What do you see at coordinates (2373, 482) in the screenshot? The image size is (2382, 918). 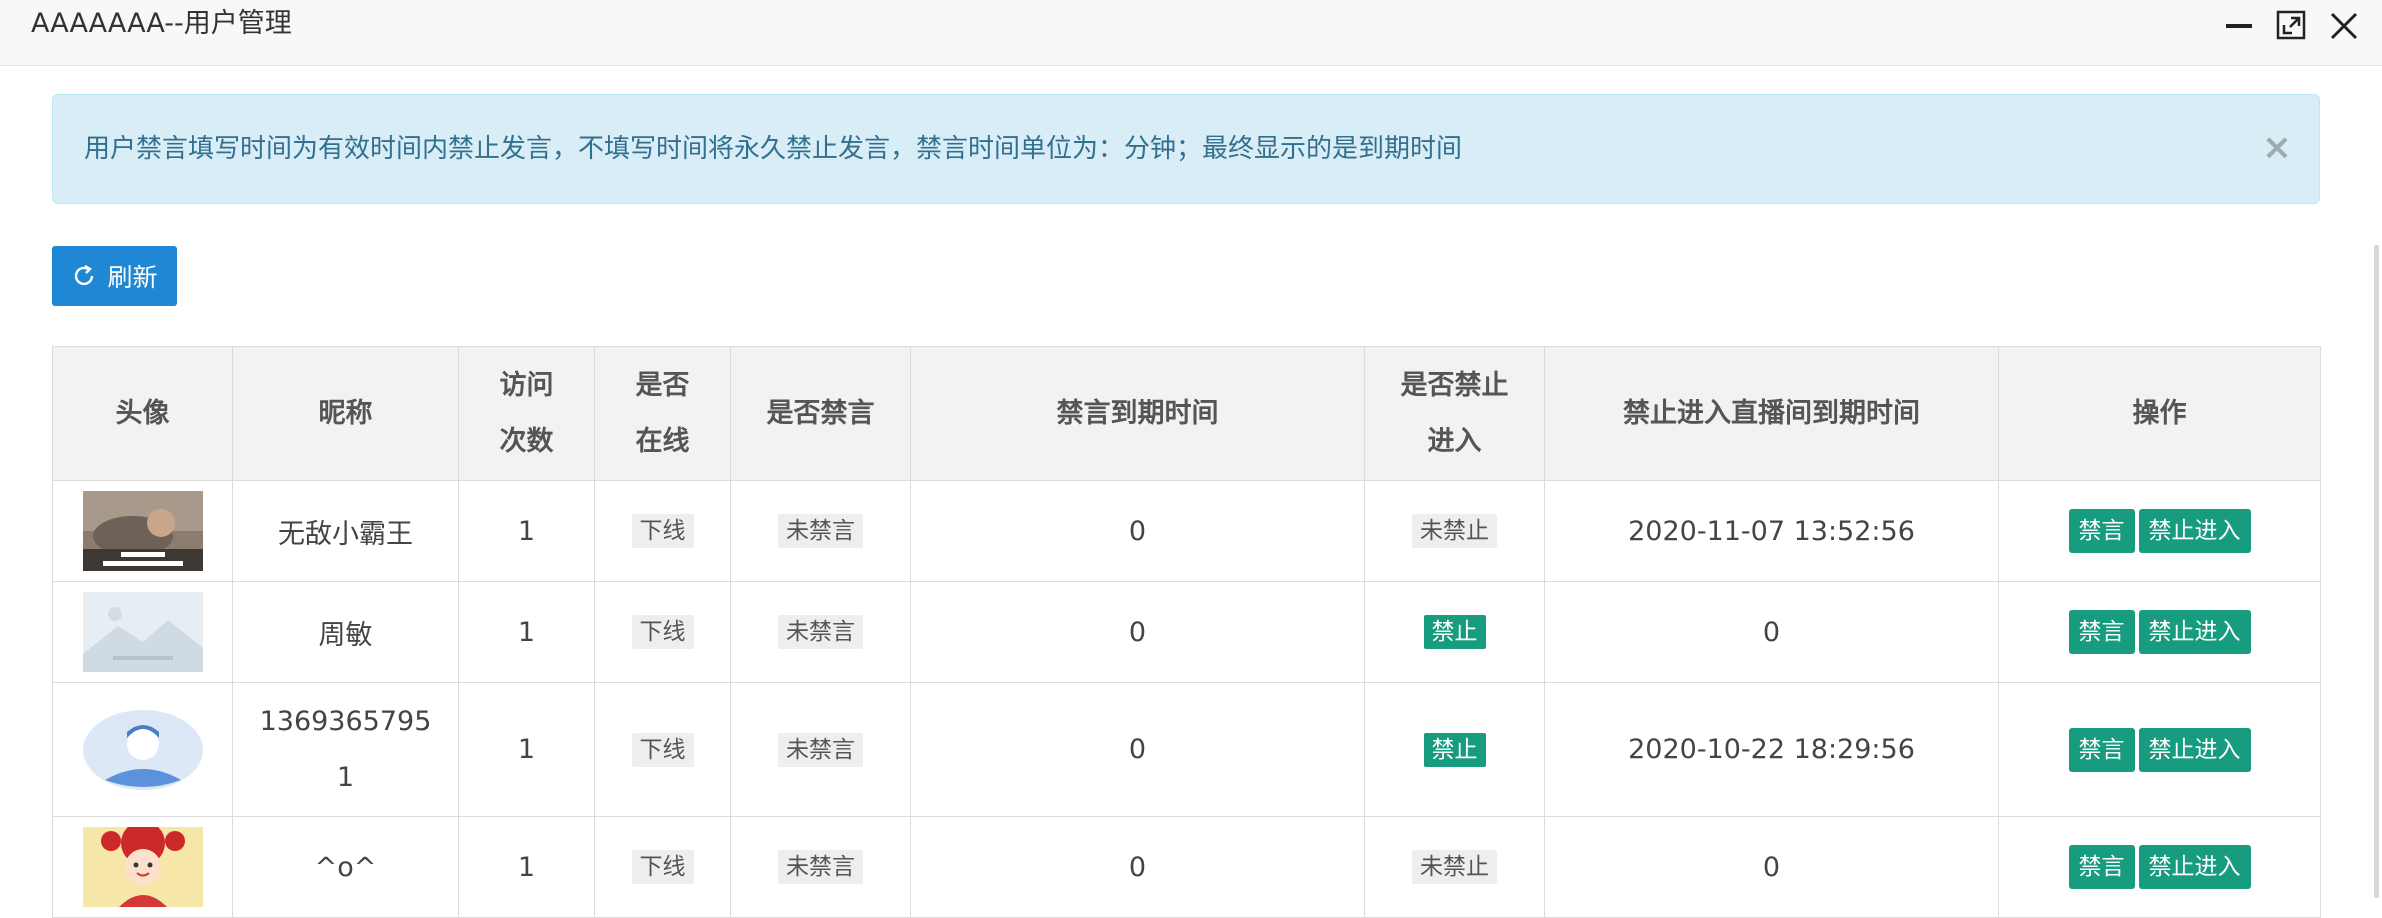 I see `scrollbar-track` at bounding box center [2373, 482].